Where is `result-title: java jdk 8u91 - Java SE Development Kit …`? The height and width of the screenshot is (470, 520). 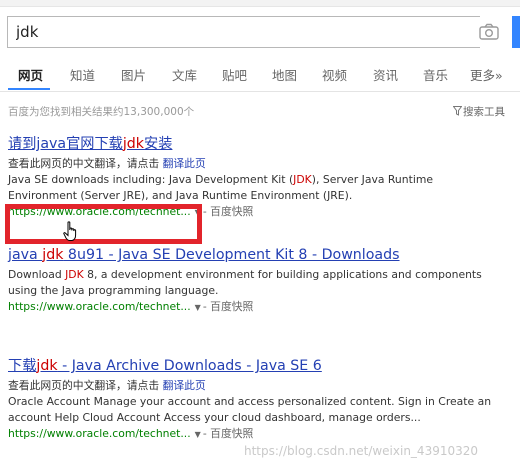
result-title: java jdk 8u91 - Java SE Development Kit … is located at coordinates (260, 255).